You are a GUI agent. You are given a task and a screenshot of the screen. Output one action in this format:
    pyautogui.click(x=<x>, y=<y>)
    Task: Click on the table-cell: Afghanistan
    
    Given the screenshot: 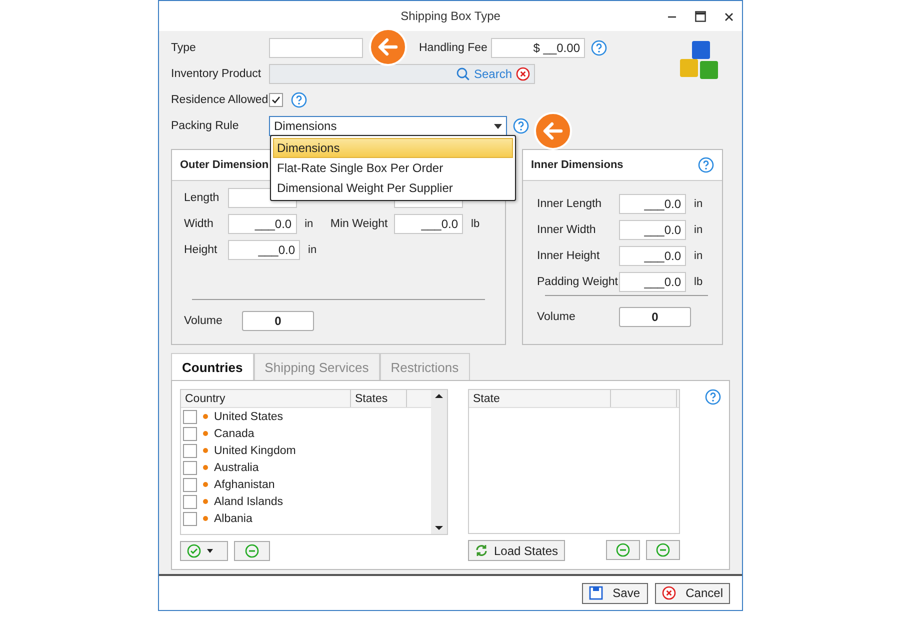 What is the action you would take?
    pyautogui.click(x=244, y=484)
    